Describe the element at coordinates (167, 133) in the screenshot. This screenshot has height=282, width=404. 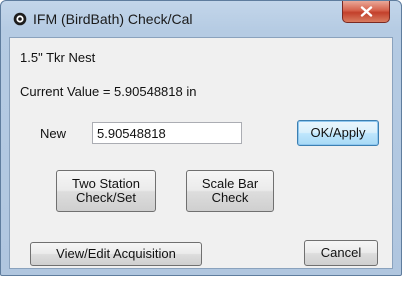
I see `new-value-input` at that location.